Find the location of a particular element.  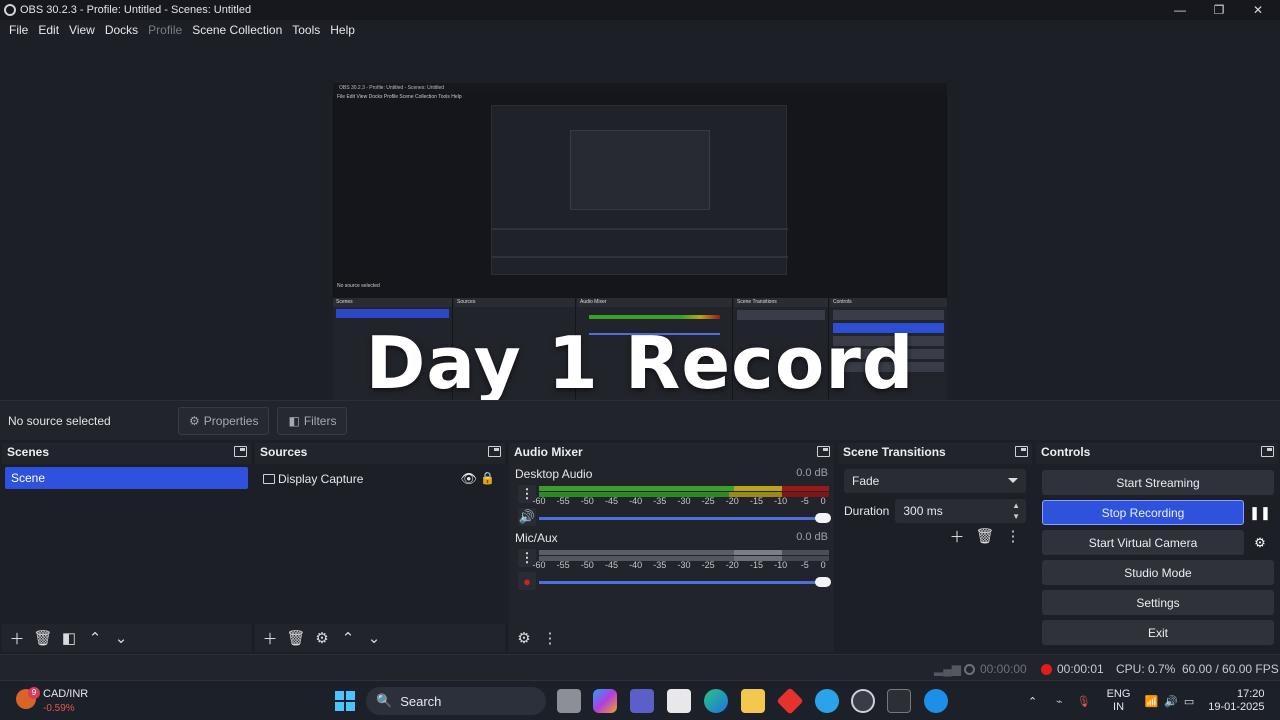

network-off-icon: ⌁ is located at coordinates (1059, 701).